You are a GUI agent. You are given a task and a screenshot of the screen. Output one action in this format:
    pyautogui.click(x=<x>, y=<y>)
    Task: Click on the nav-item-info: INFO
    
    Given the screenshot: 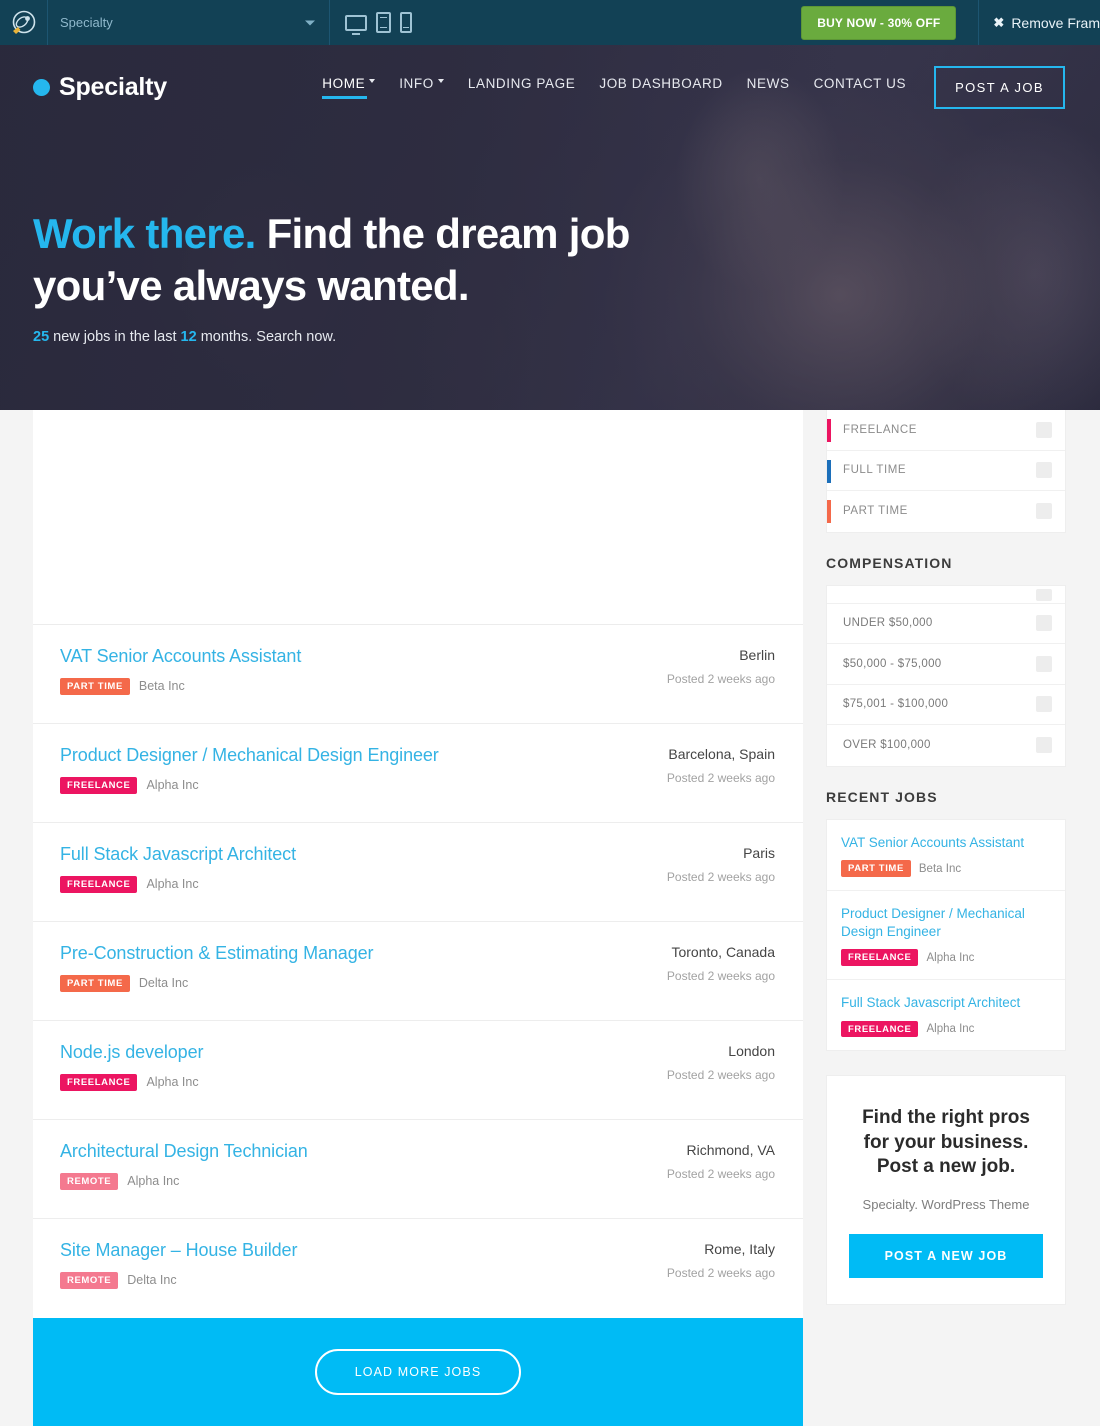 What is the action you would take?
    pyautogui.click(x=421, y=87)
    